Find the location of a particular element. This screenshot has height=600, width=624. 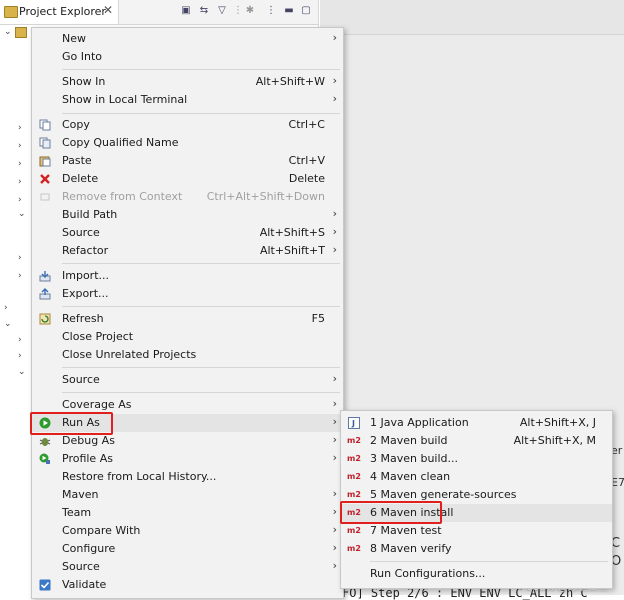

submenu-item-label: 4 Maven clean is located at coordinates (410, 476).